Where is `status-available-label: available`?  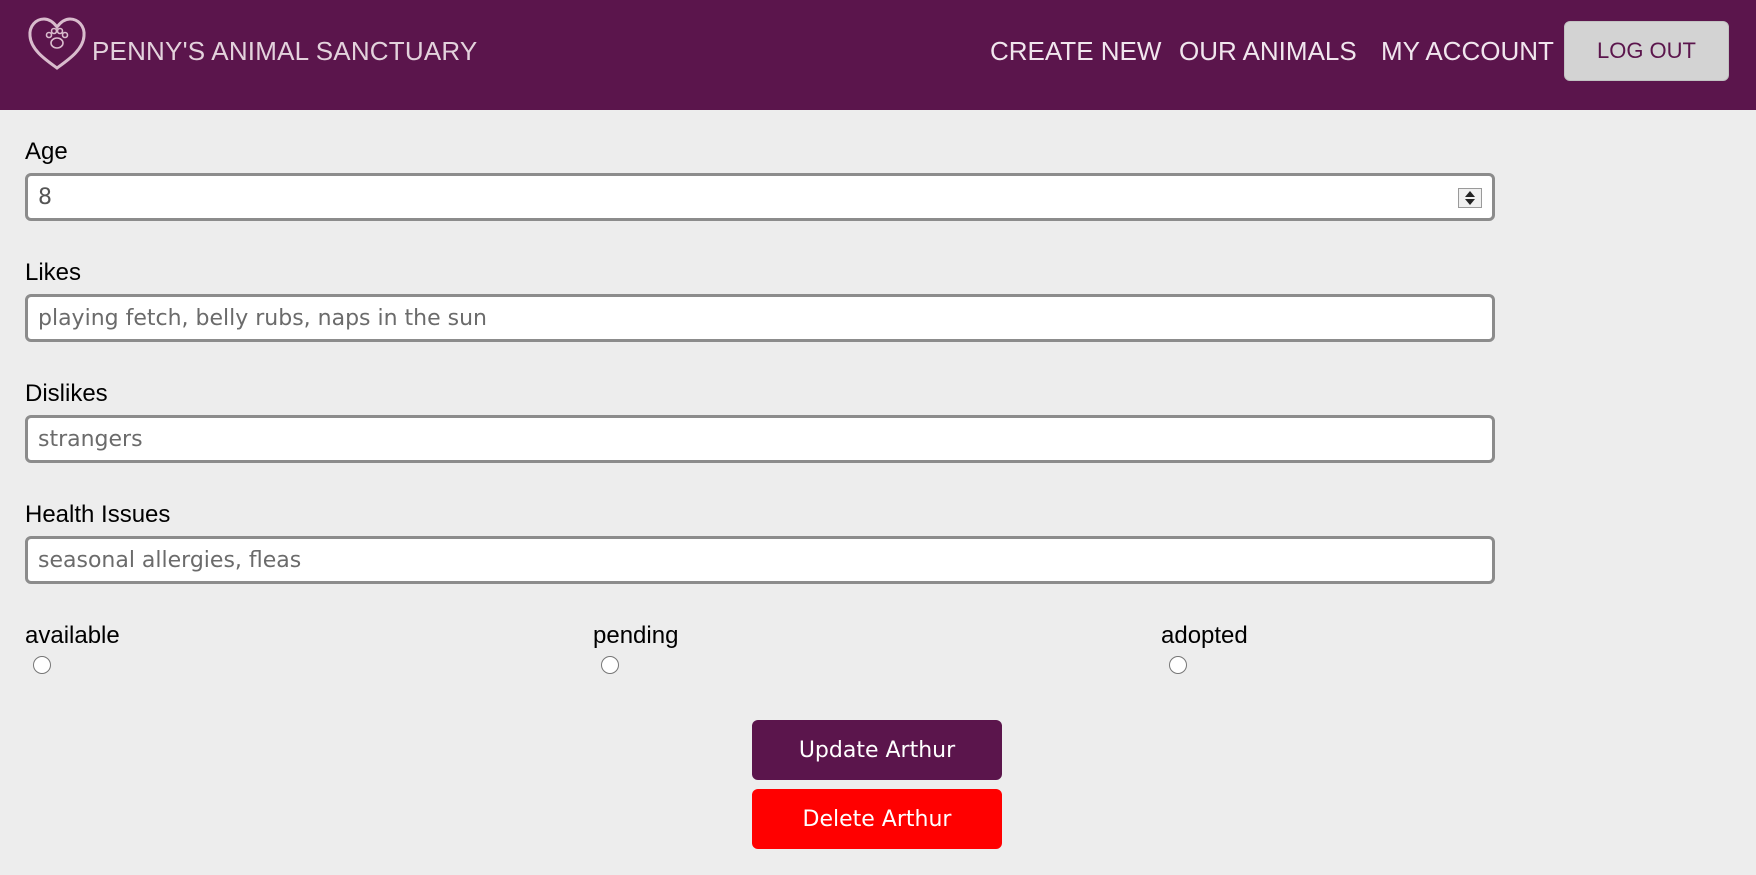 status-available-label: available is located at coordinates (72, 635).